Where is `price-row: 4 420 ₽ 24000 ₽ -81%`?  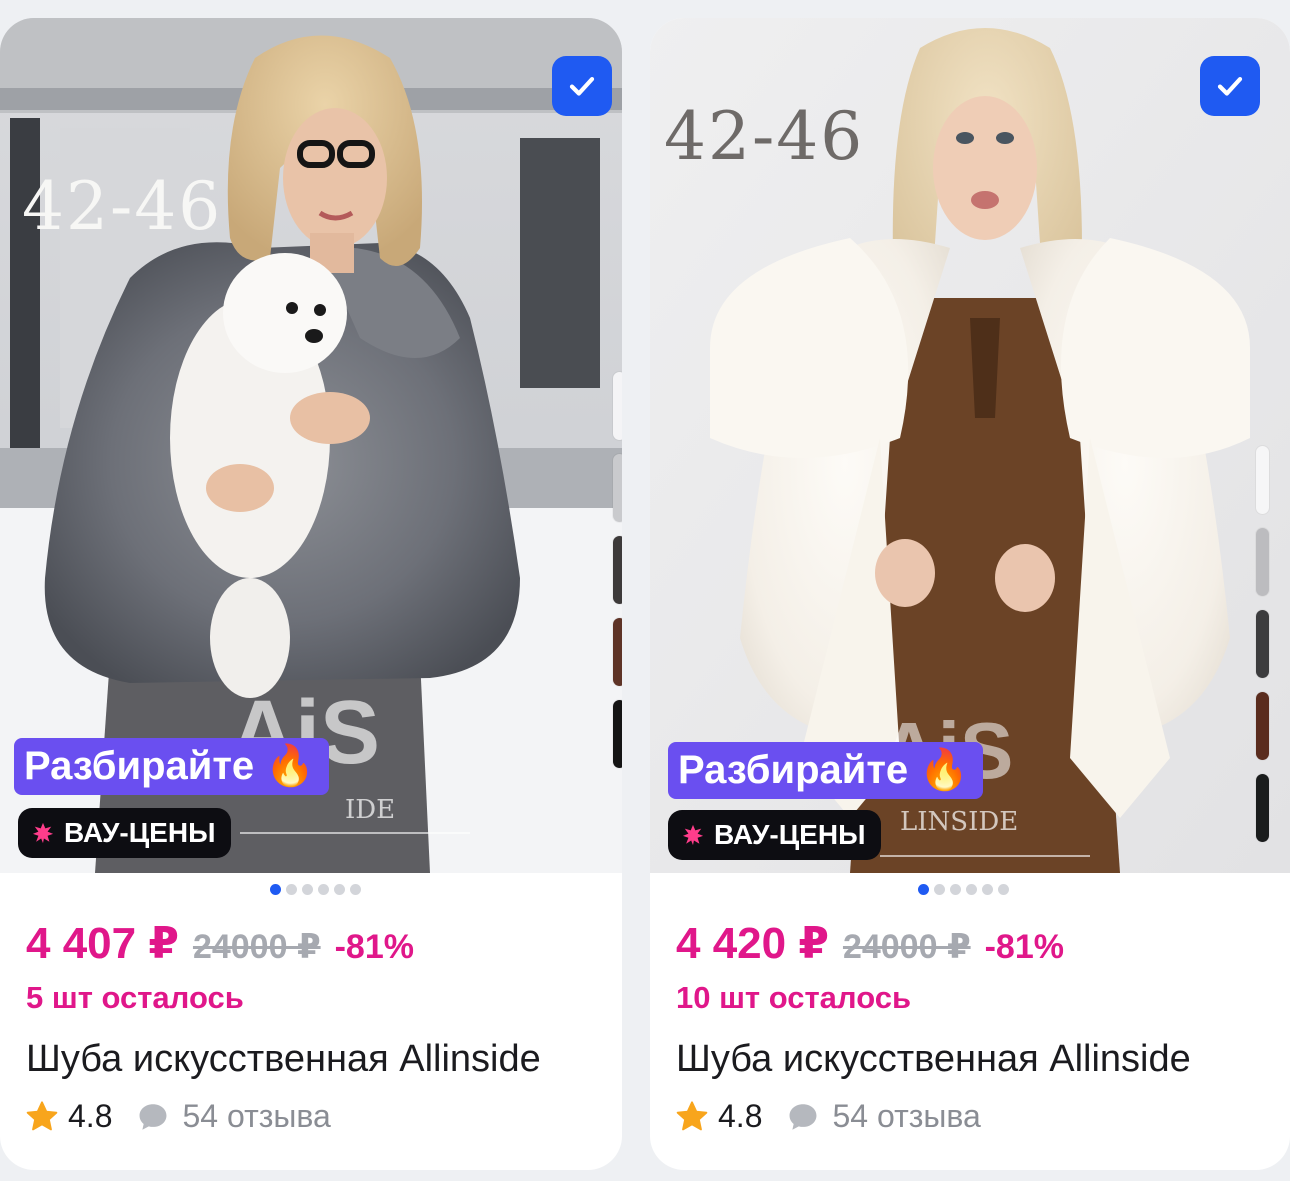 price-row: 4 420 ₽ 24000 ₽ -81% is located at coordinates (870, 943).